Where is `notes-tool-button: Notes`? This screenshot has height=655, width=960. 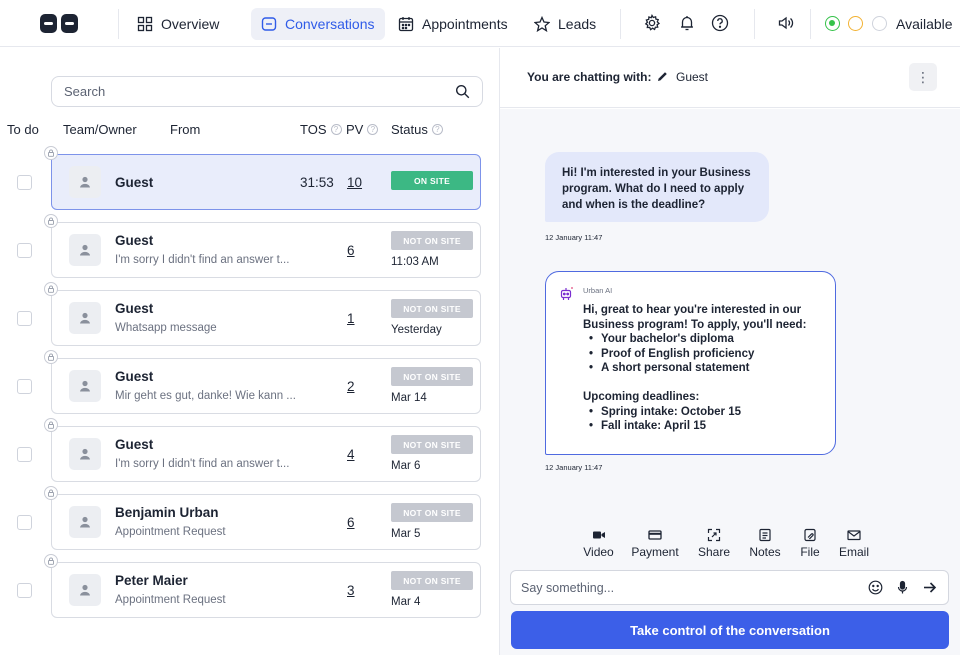
notes-tool-button: Notes is located at coordinates (765, 543).